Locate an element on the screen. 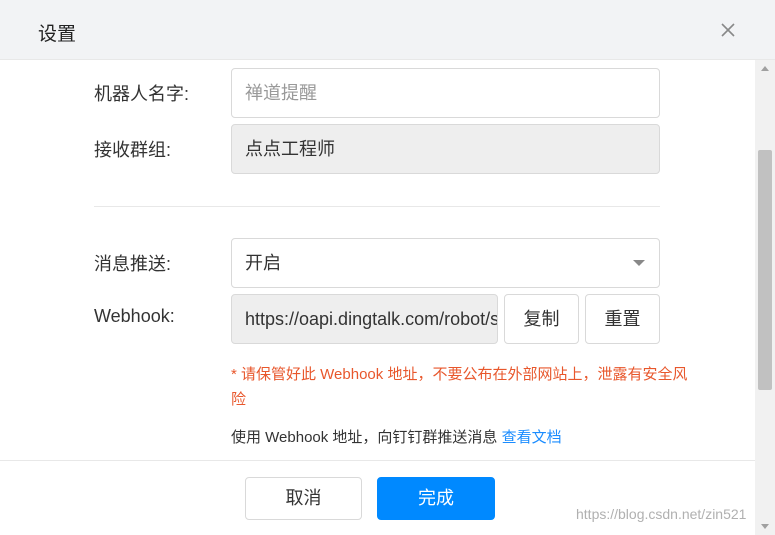 The width and height of the screenshot is (775, 535). robot-name-label: 机器人名字: is located at coordinates (142, 94).